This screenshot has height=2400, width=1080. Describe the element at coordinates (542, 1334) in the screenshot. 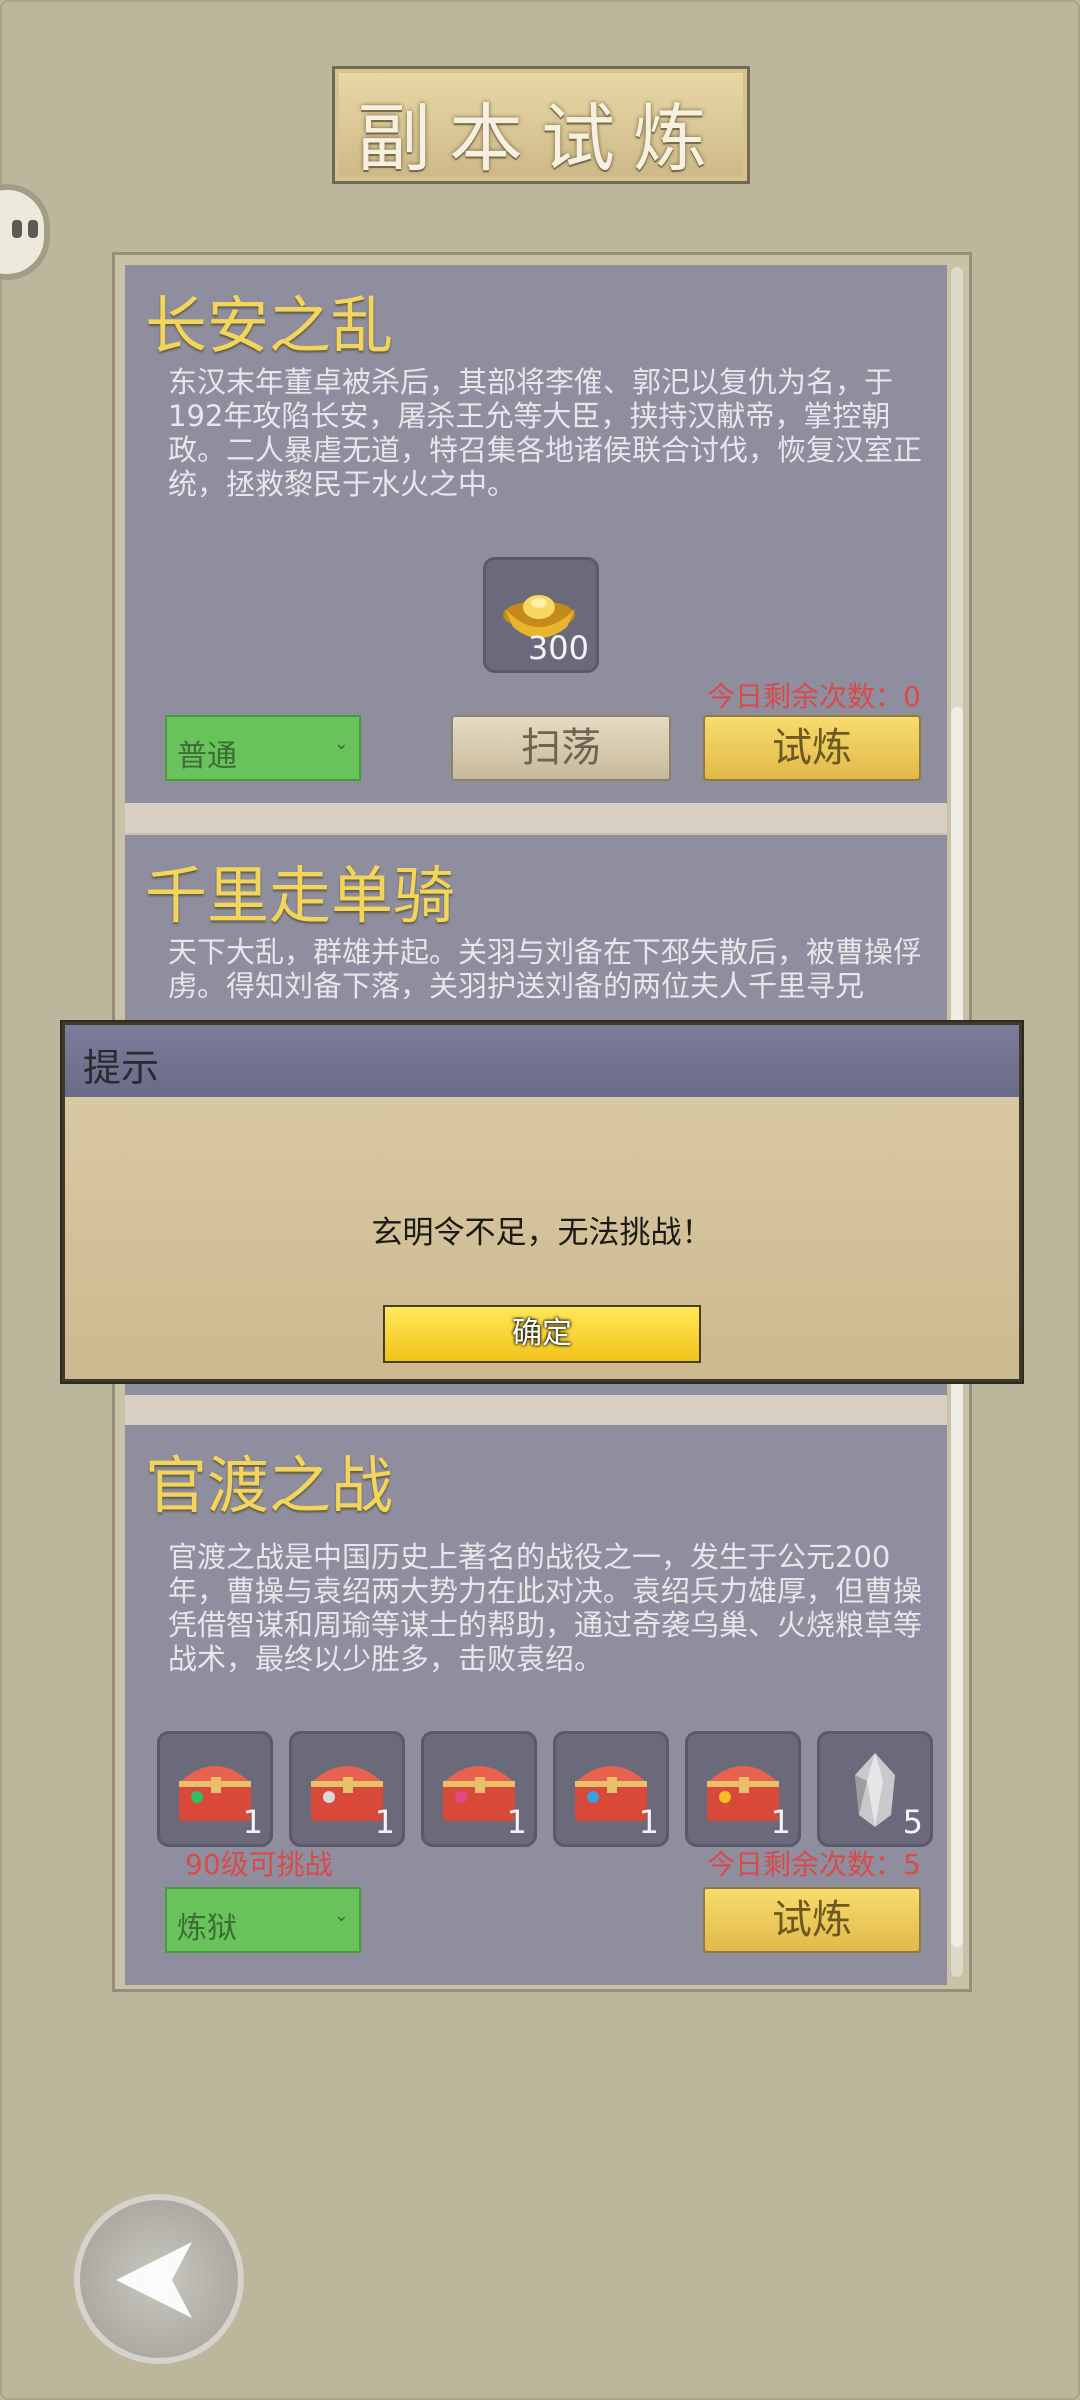

I see `confirm-button: 确定` at that location.